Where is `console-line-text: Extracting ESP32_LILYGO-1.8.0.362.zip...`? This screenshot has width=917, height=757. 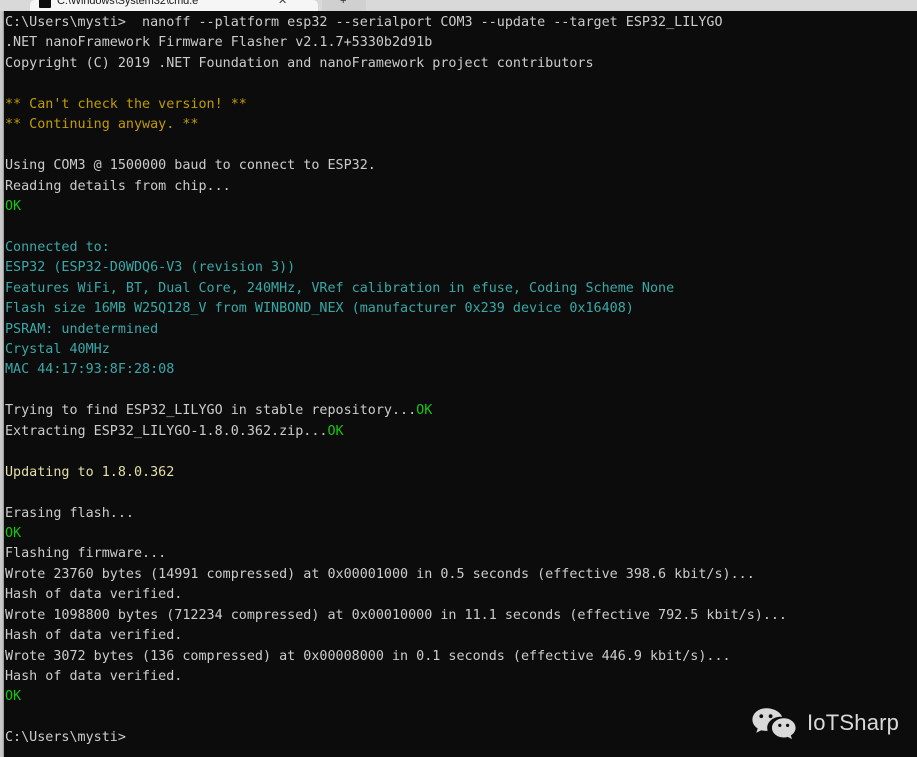 console-line-text: Extracting ESP32_LILYGO-1.8.0.362.zip... is located at coordinates (166, 431).